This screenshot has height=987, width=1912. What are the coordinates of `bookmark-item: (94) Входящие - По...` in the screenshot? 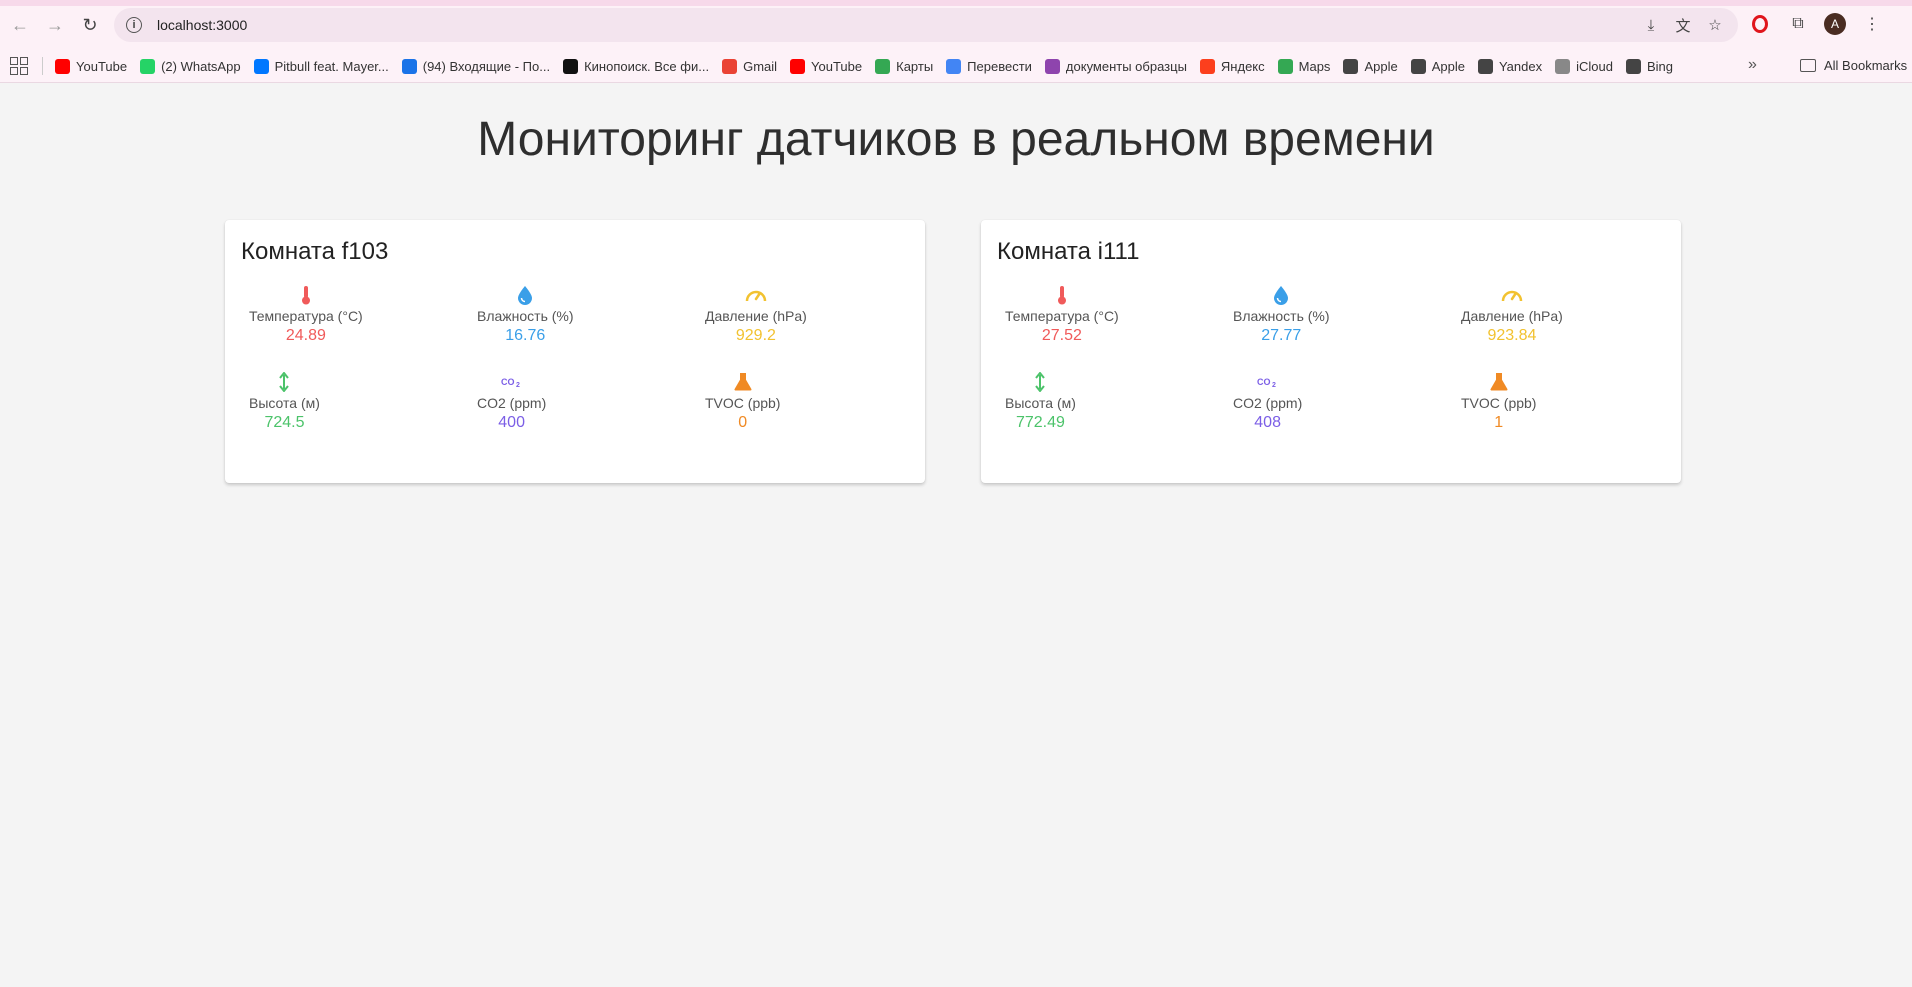 It's located at (476, 66).